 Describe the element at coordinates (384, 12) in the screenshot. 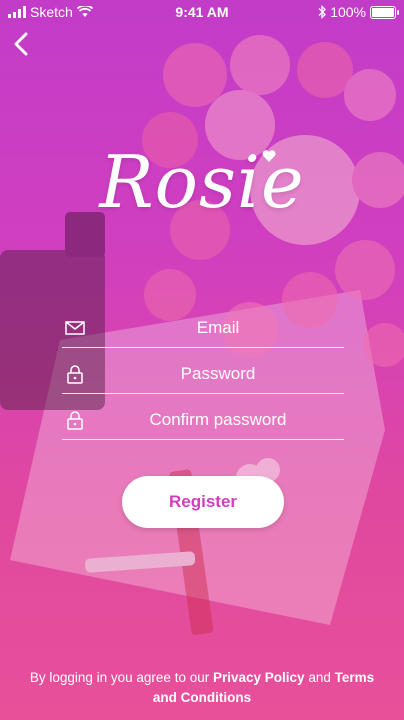

I see `battery-icon` at that location.